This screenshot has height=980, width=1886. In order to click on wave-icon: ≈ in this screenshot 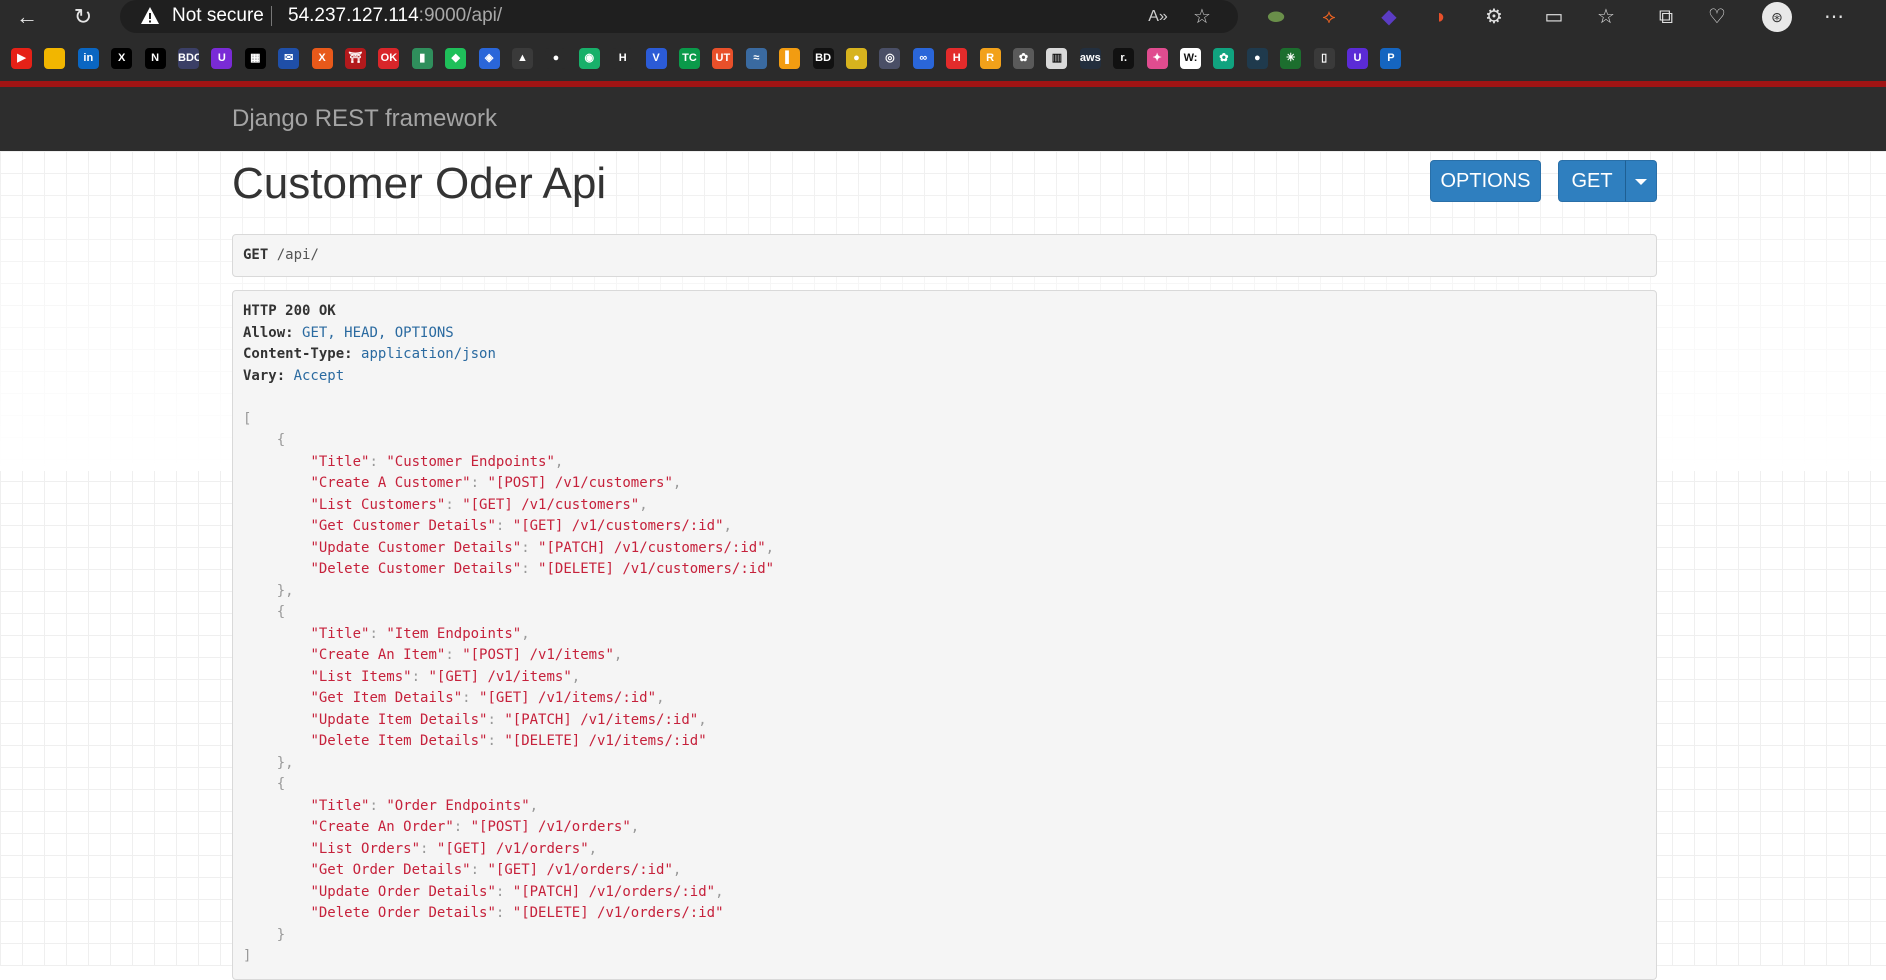, I will do `click(756, 58)`.